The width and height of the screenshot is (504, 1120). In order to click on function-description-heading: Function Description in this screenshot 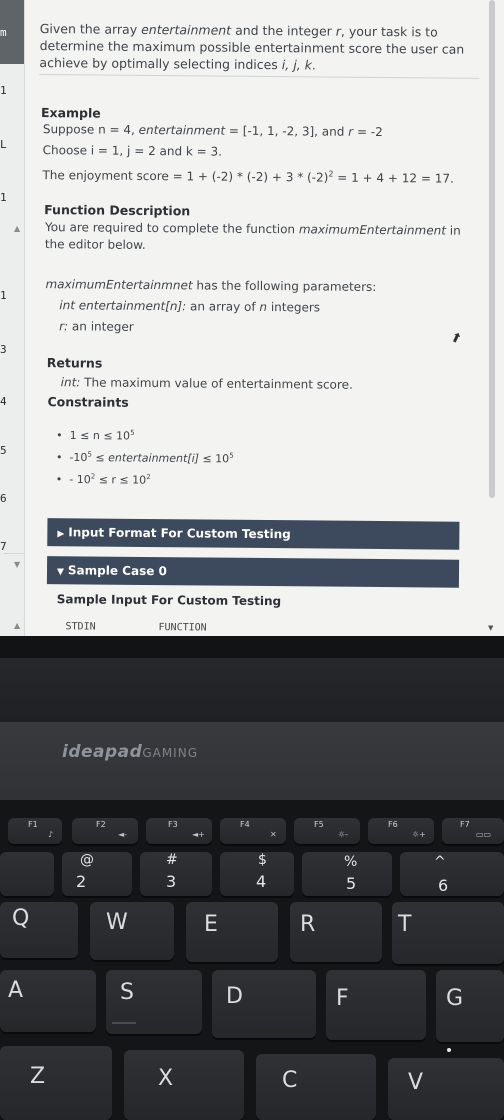, I will do `click(117, 210)`.